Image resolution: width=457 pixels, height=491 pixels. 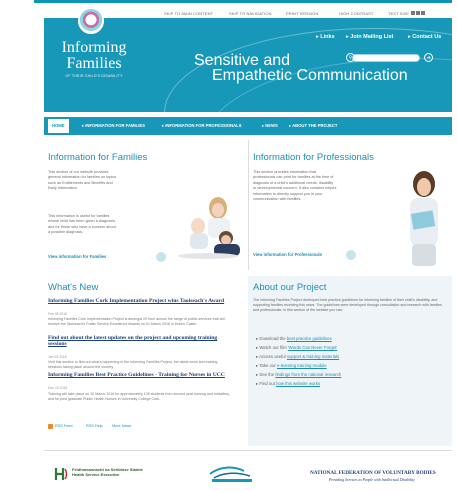 What do you see at coordinates (298, 383) in the screenshot?
I see `how-website-works-link: how this website works` at bounding box center [298, 383].